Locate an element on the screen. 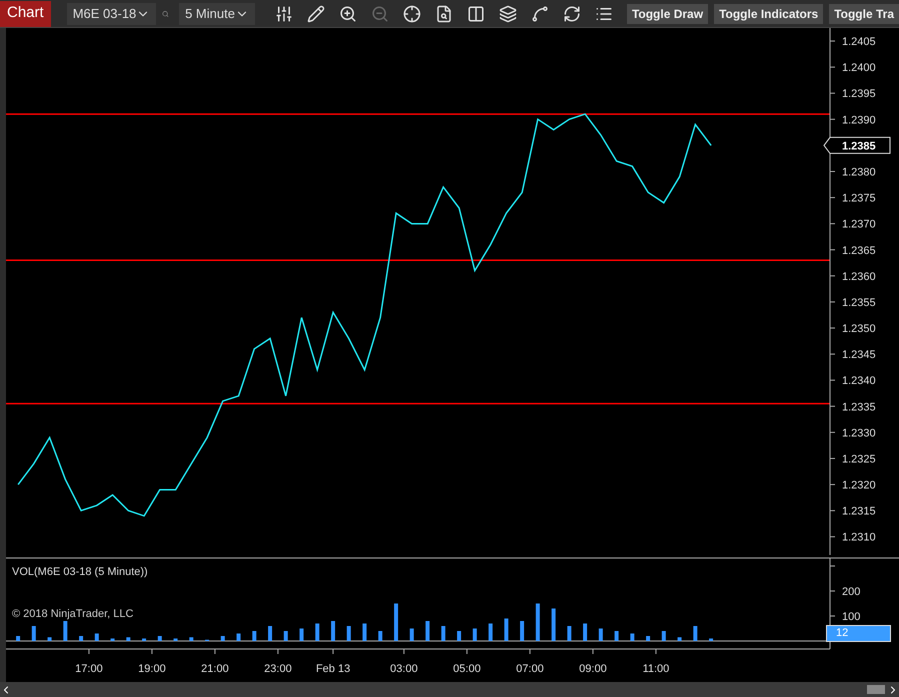 The height and width of the screenshot is (697, 899). time-tick-label: 05:00 is located at coordinates (467, 669).